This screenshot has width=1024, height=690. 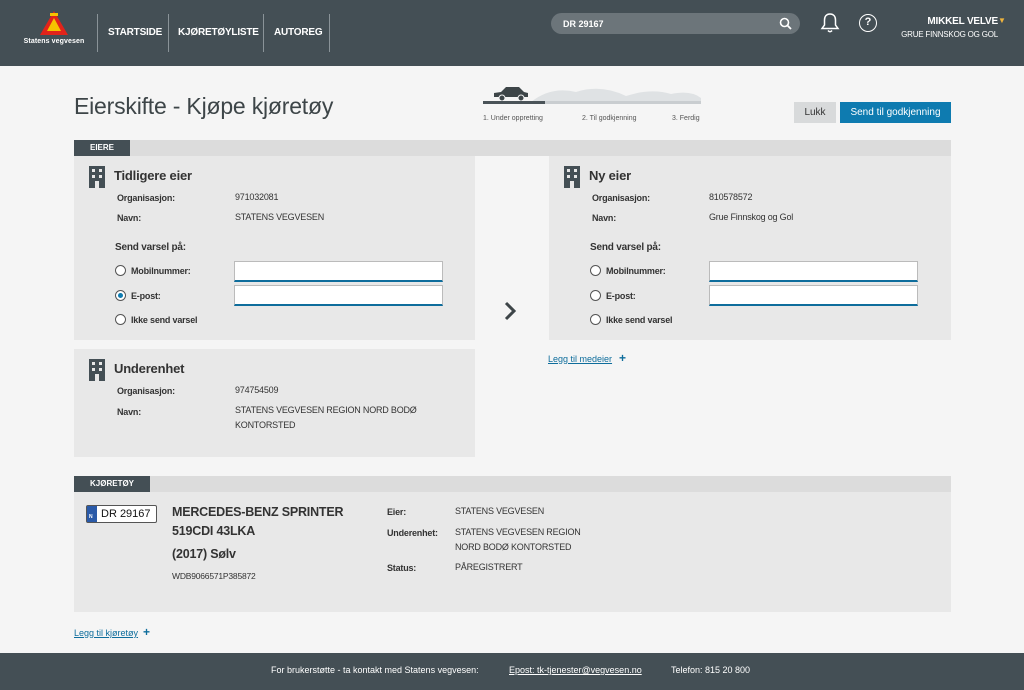 I want to click on org-value: 974754509, so click(x=257, y=390).